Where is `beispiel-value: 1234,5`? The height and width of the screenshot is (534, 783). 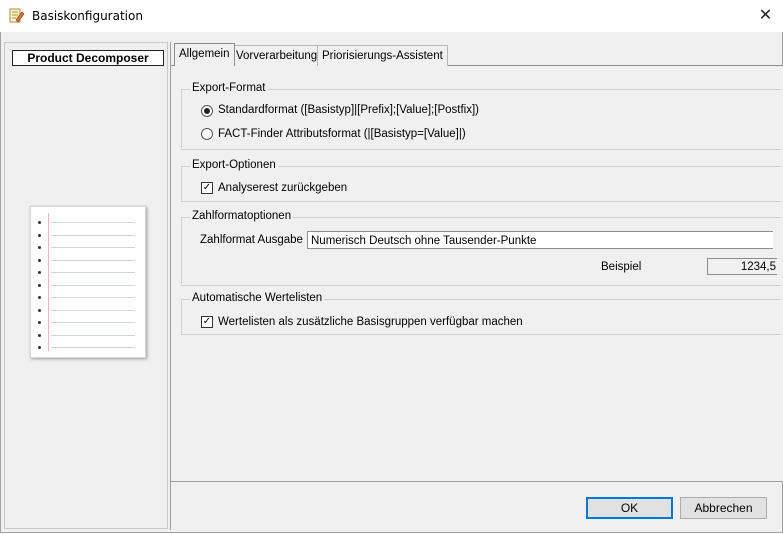
beispiel-value: 1234,5 is located at coordinates (742, 266).